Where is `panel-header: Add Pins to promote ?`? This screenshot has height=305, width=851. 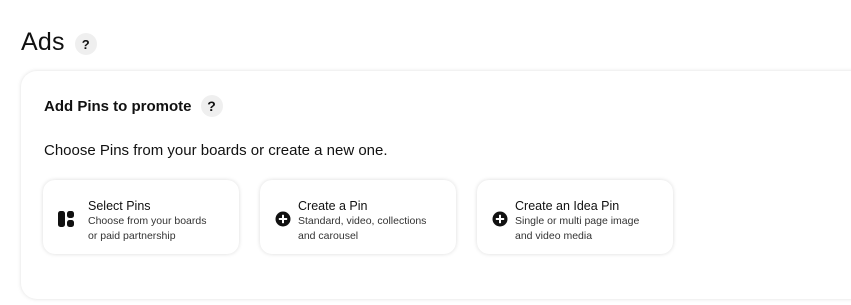
panel-header: Add Pins to promote ? is located at coordinates (133, 106).